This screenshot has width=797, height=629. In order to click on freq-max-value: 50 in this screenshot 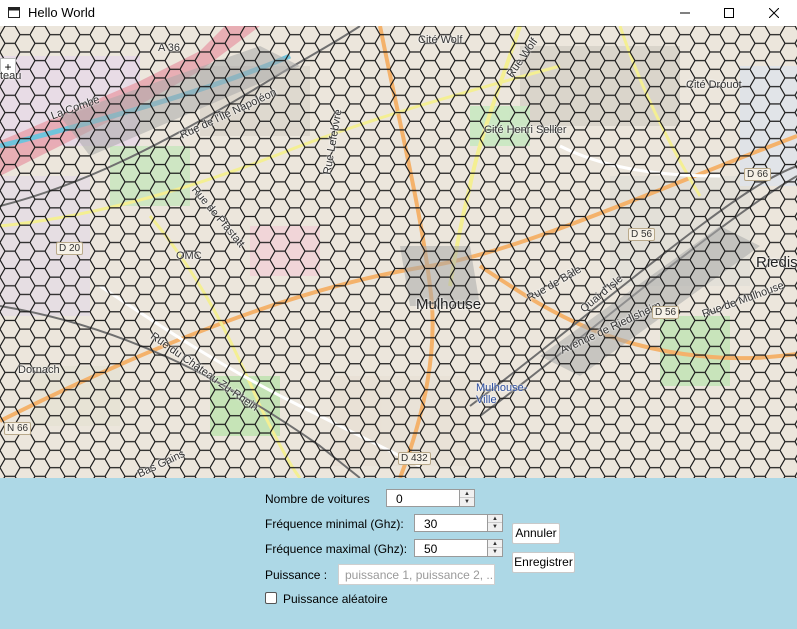, I will do `click(431, 549)`.